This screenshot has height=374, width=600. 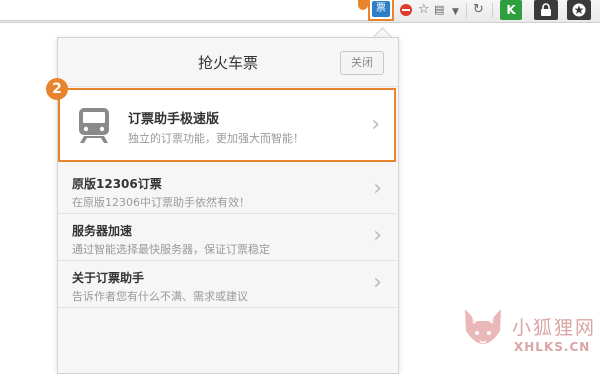 What do you see at coordinates (171, 249) in the screenshot?
I see `list-item-desc: 通过智能选择最快服务器，保证订票稳定` at bounding box center [171, 249].